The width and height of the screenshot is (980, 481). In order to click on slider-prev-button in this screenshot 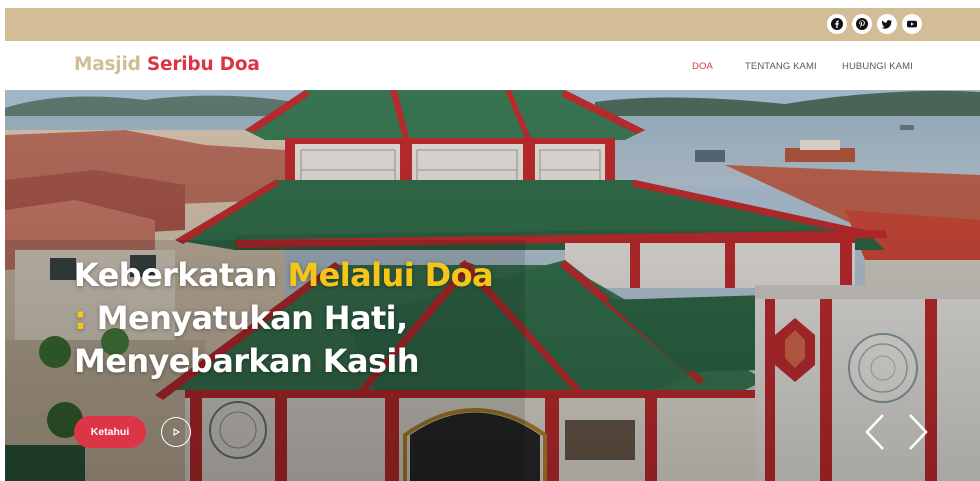, I will do `click(875, 432)`.